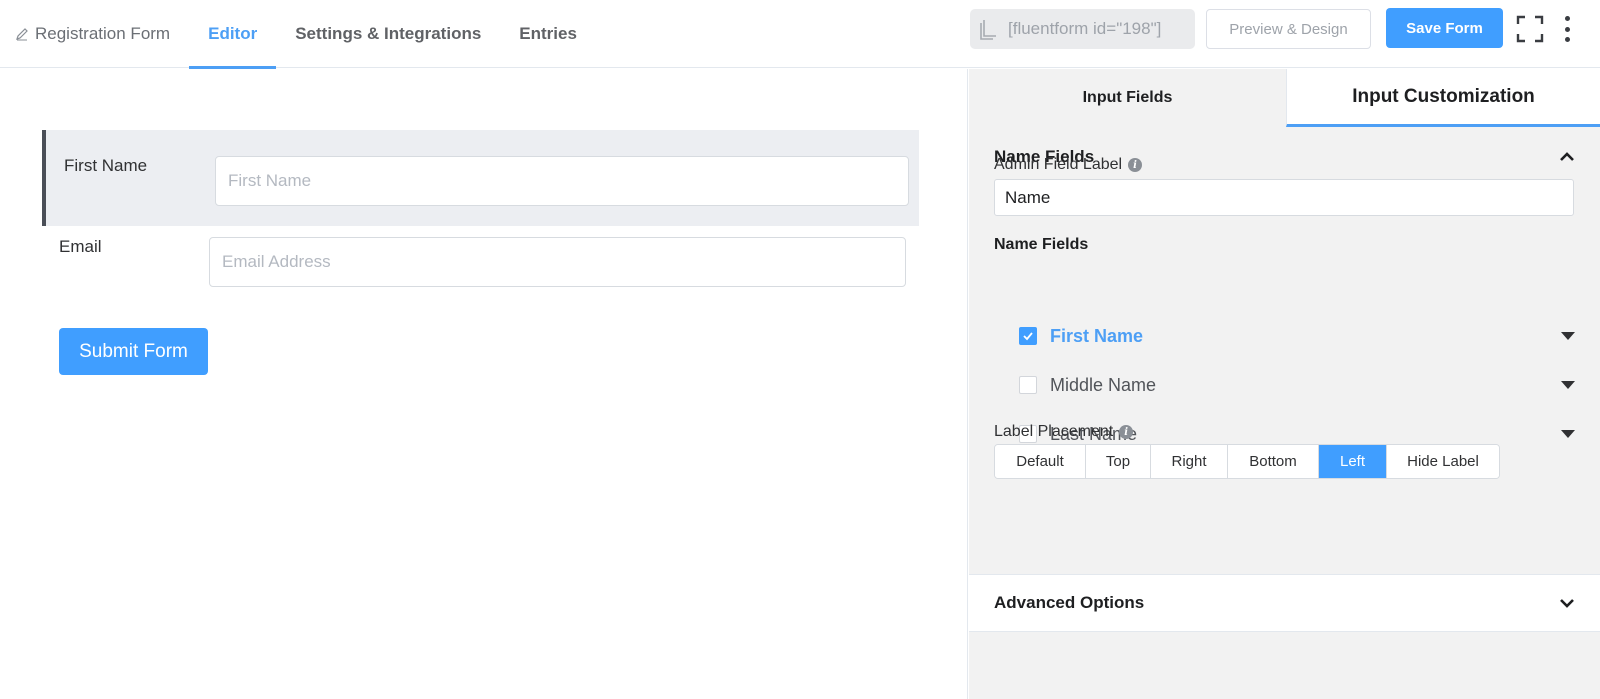 The height and width of the screenshot is (699, 1600). I want to click on form-title: Registration Form, so click(103, 33).